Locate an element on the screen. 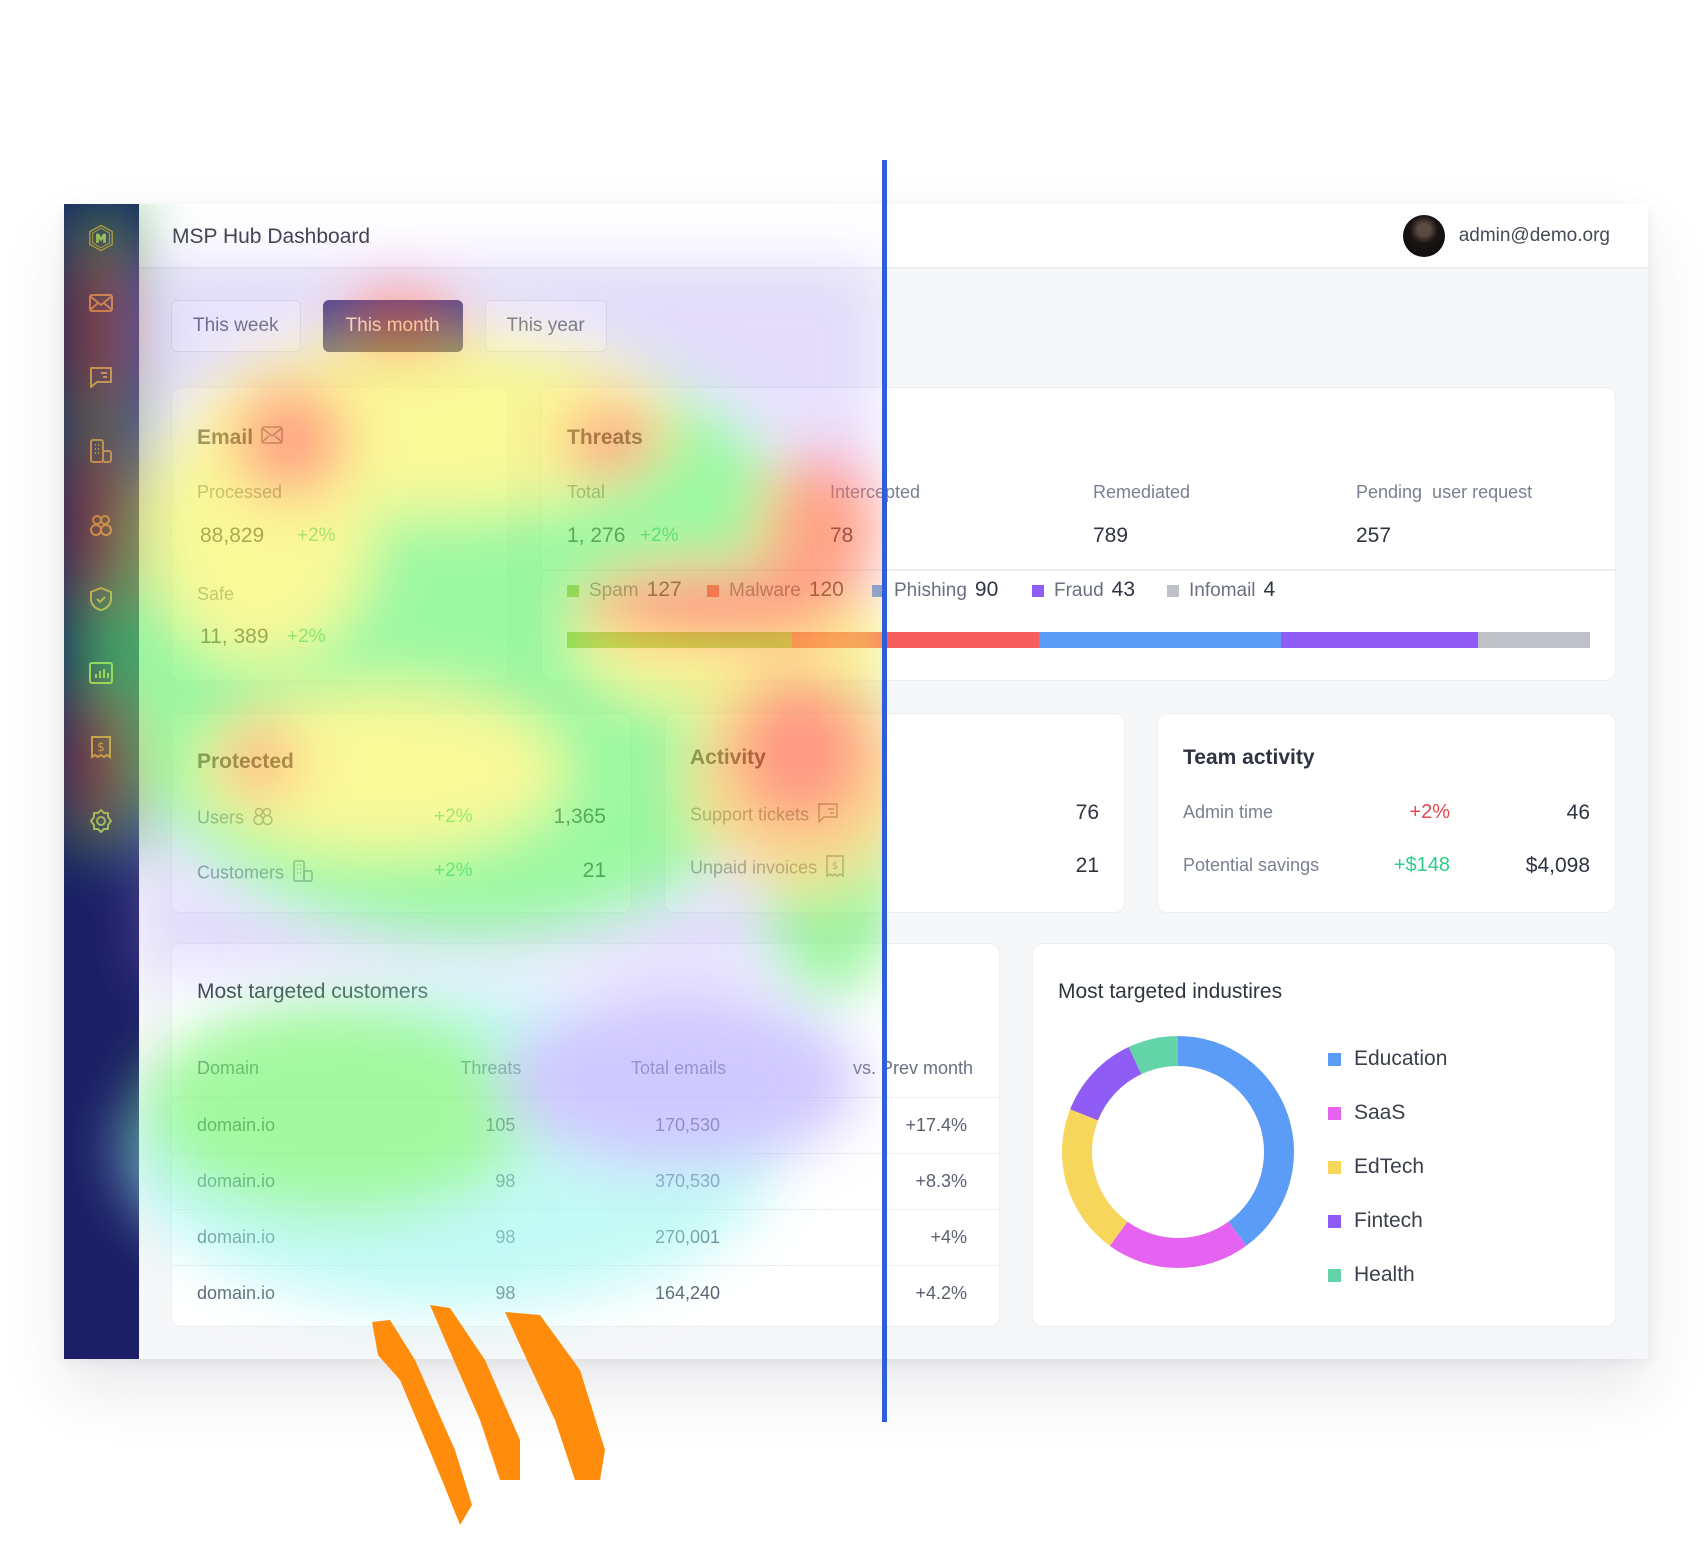  sidebar-item-settings is located at coordinates (101, 823).